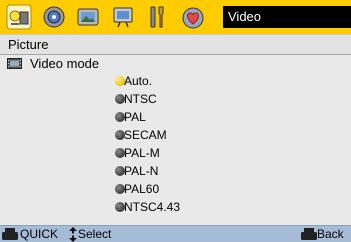 The image size is (351, 242). I want to click on tools-icon, so click(157, 17).